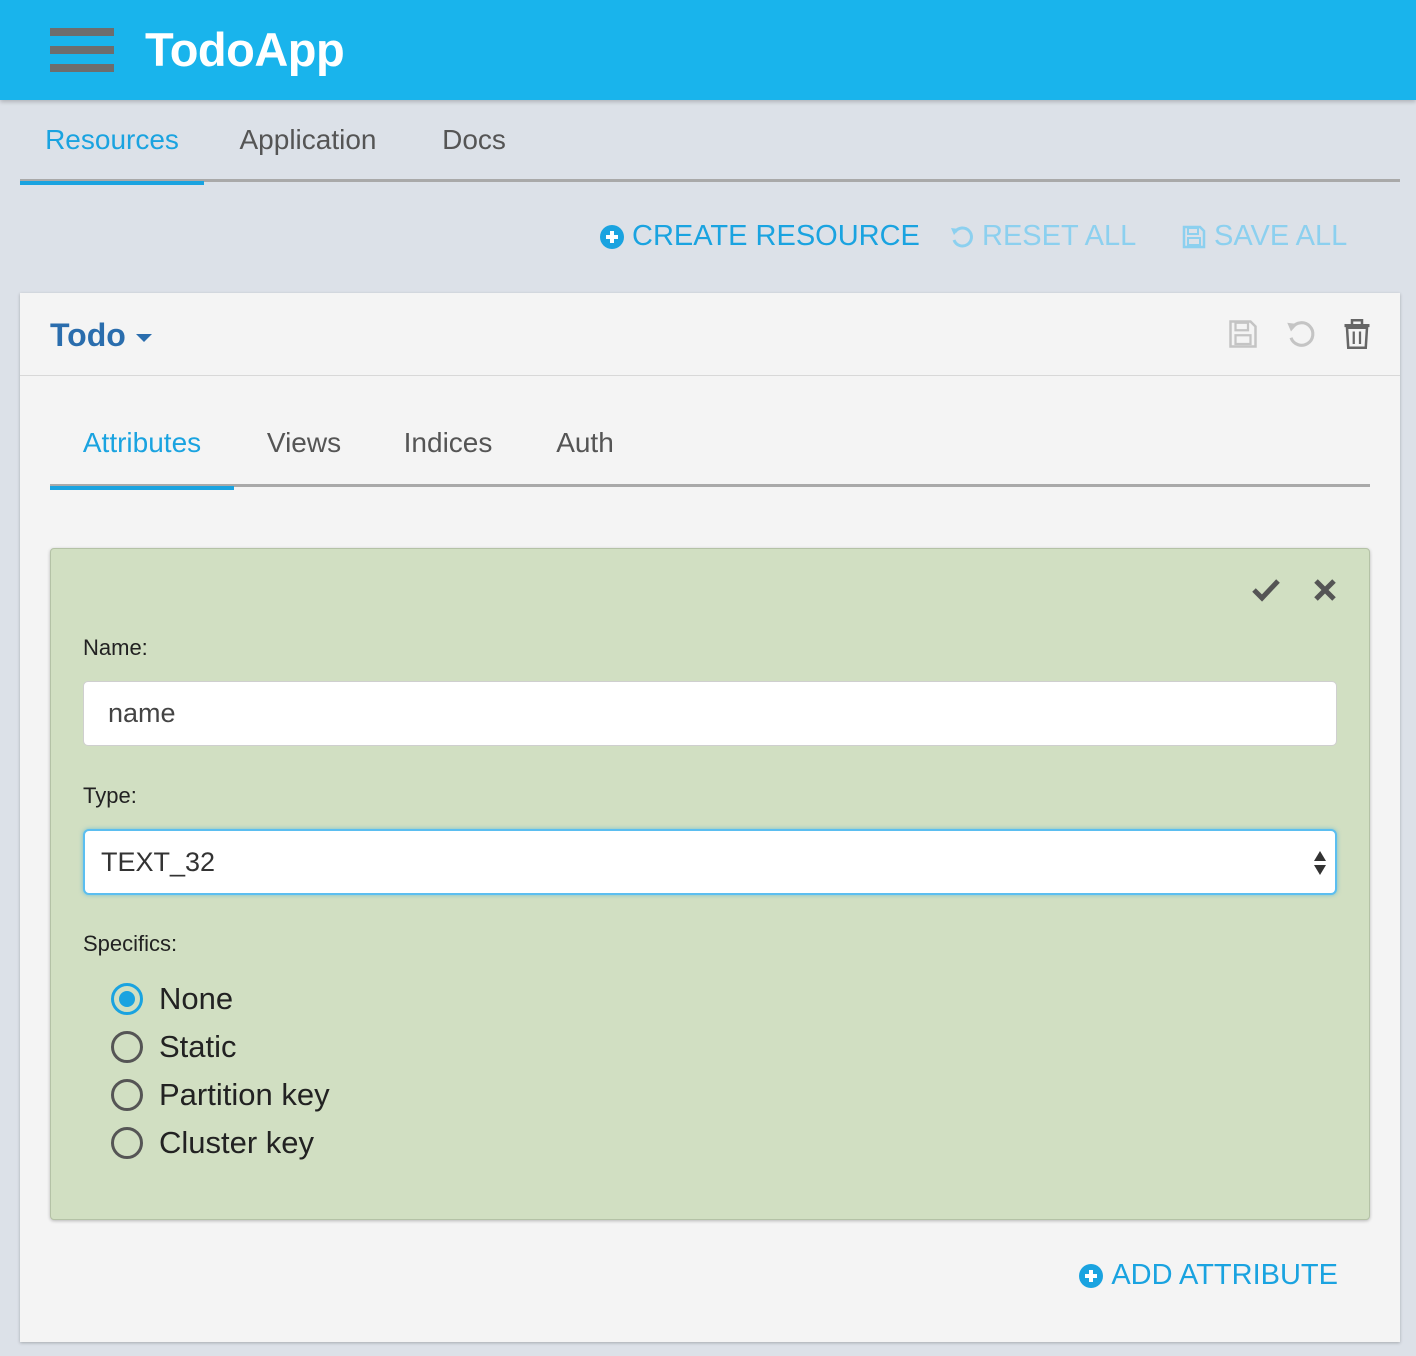 The width and height of the screenshot is (1416, 1356). What do you see at coordinates (304, 444) in the screenshot?
I see `tab-views: Views` at bounding box center [304, 444].